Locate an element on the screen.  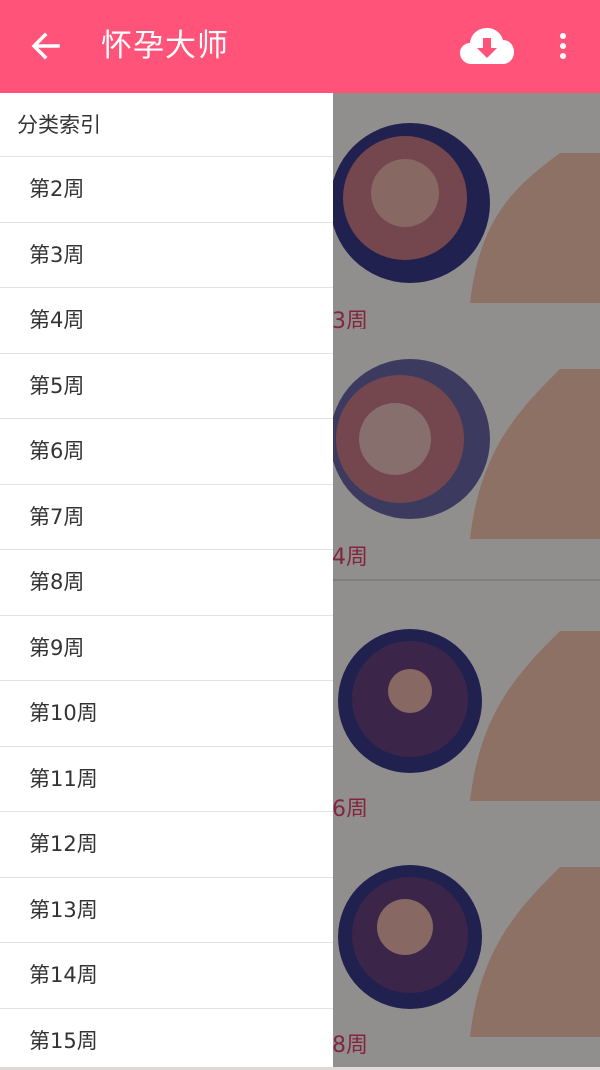
page-title: 怀孕大师 is located at coordinates (165, 46).